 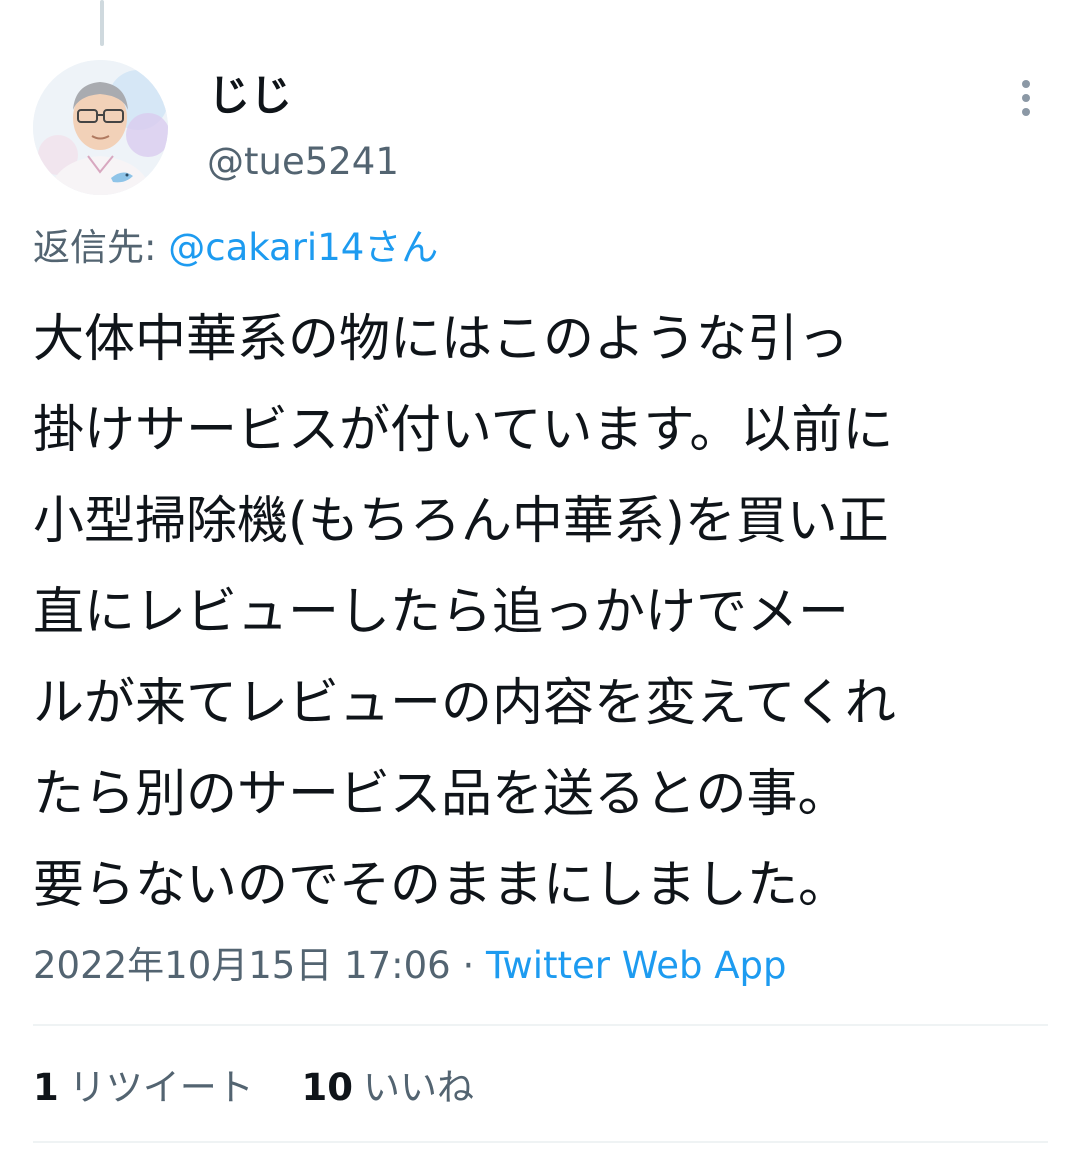 I want to click on avatar-illustration-icon, so click(x=100, y=127).